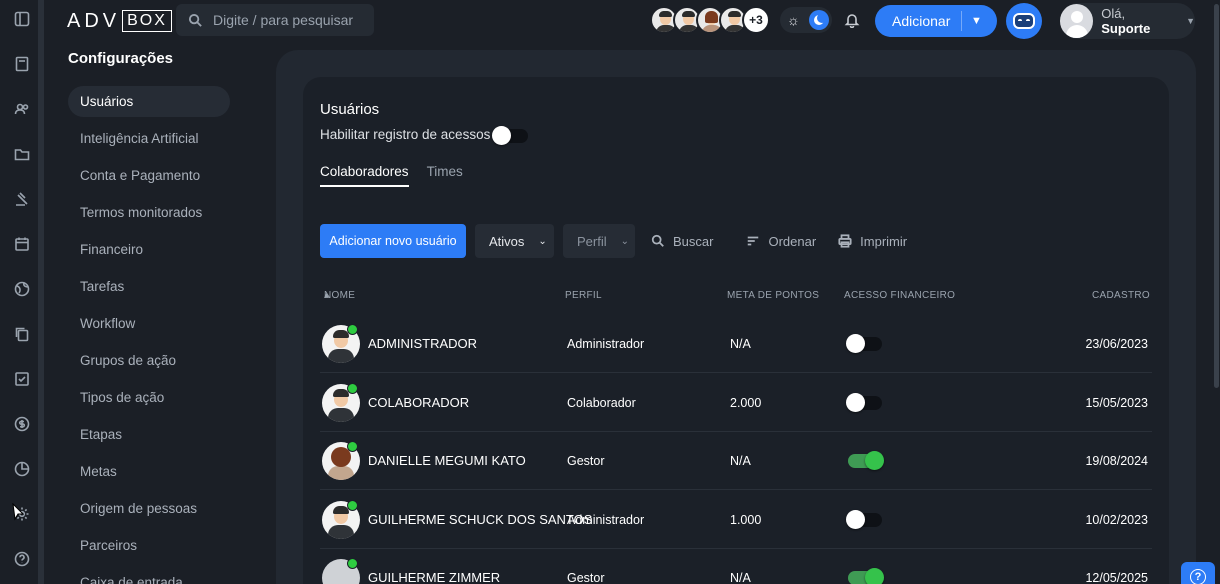  Describe the element at coordinates (22, 19) in the screenshot. I see `layout-icon` at that location.